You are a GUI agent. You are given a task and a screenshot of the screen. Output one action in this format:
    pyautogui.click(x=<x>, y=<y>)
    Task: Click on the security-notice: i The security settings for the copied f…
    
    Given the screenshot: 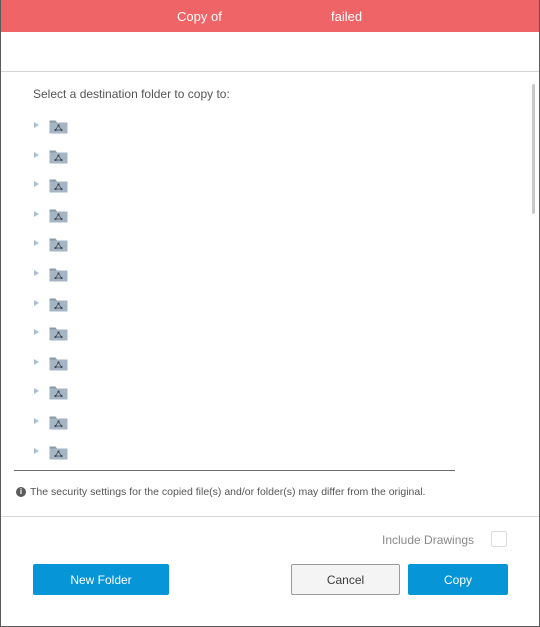 What is the action you would take?
    pyautogui.click(x=220, y=492)
    